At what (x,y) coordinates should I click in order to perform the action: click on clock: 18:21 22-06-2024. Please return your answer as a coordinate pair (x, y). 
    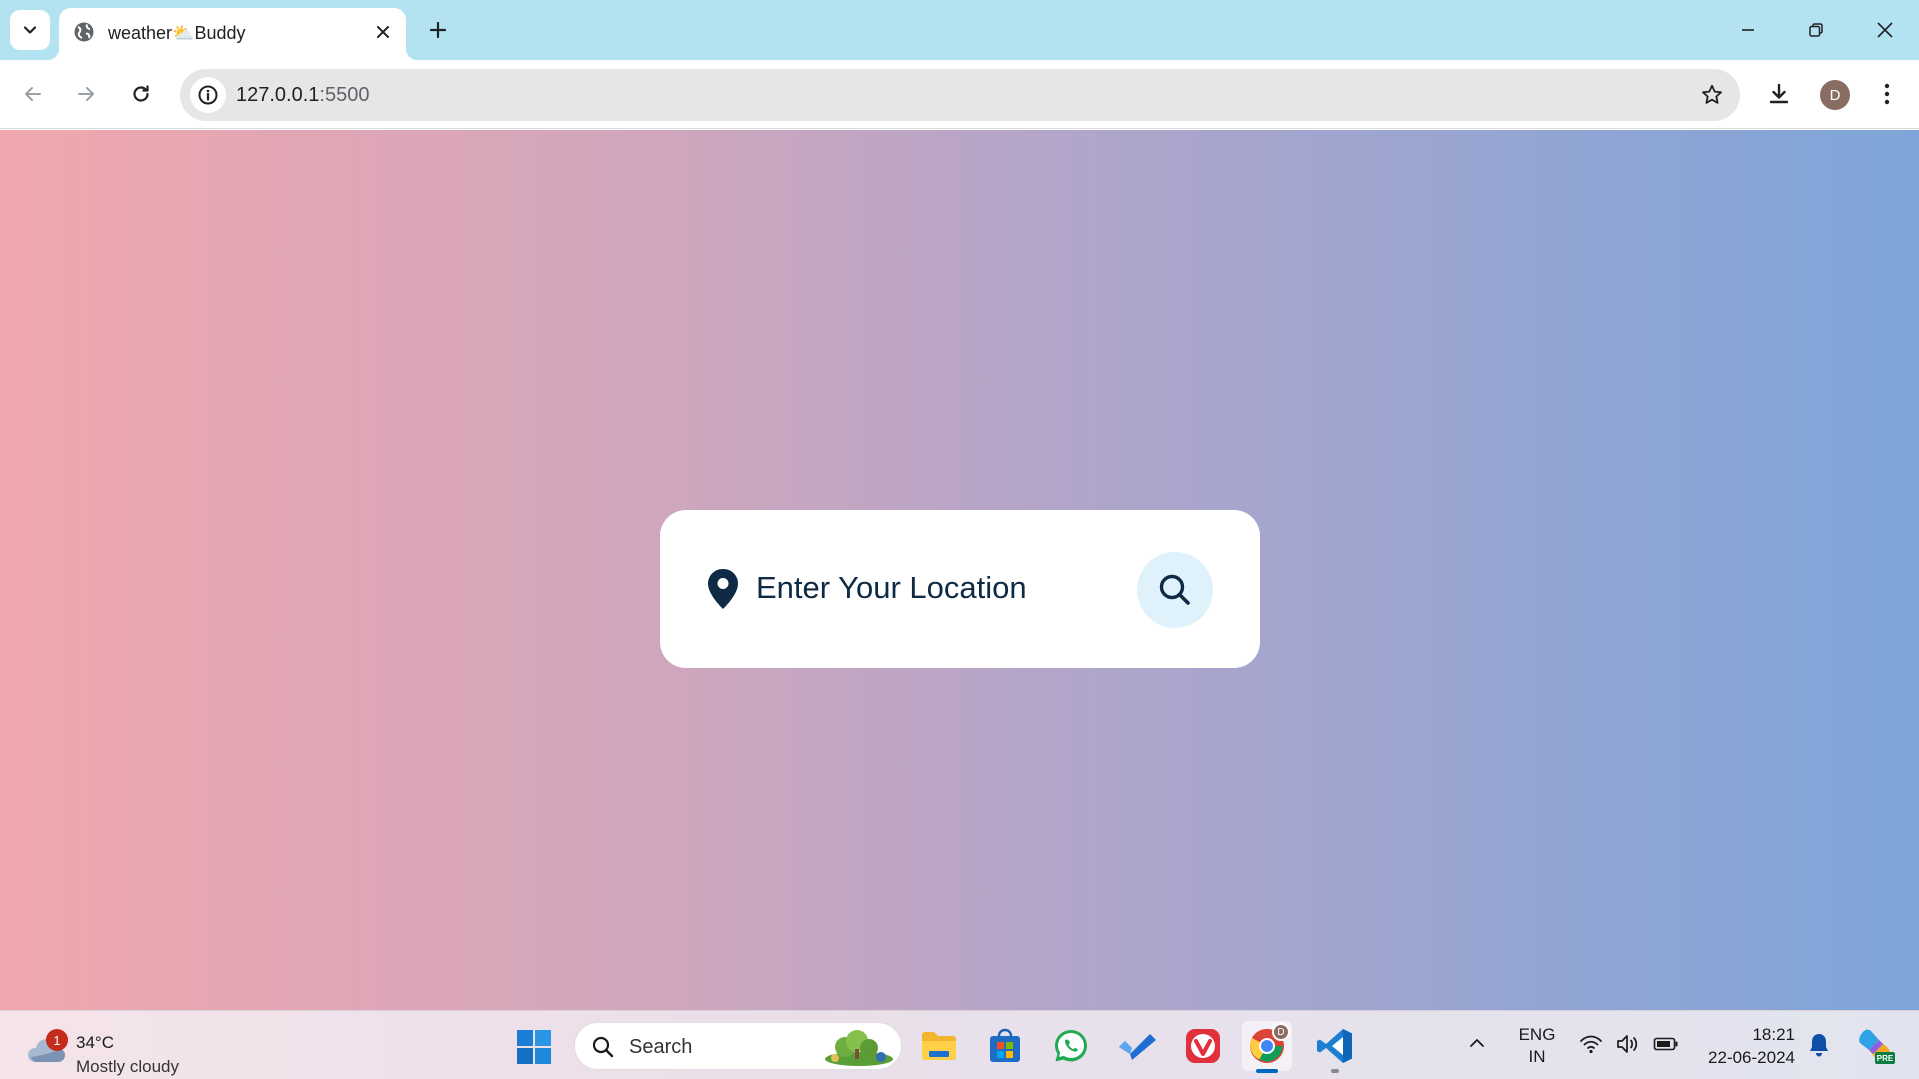
    Looking at the image, I should click on (1745, 1046).